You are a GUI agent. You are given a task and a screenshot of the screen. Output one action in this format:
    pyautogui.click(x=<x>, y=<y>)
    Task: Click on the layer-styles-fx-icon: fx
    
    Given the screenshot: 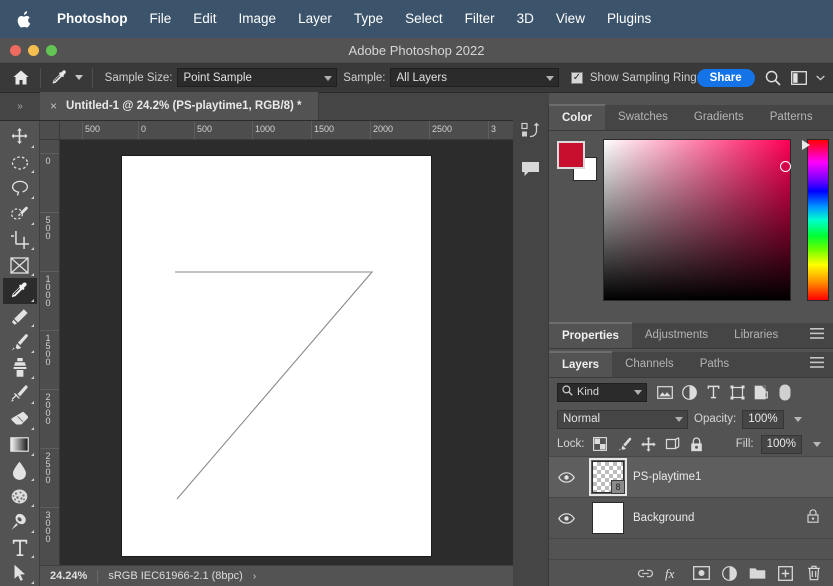 What is the action you would take?
    pyautogui.click(x=673, y=573)
    